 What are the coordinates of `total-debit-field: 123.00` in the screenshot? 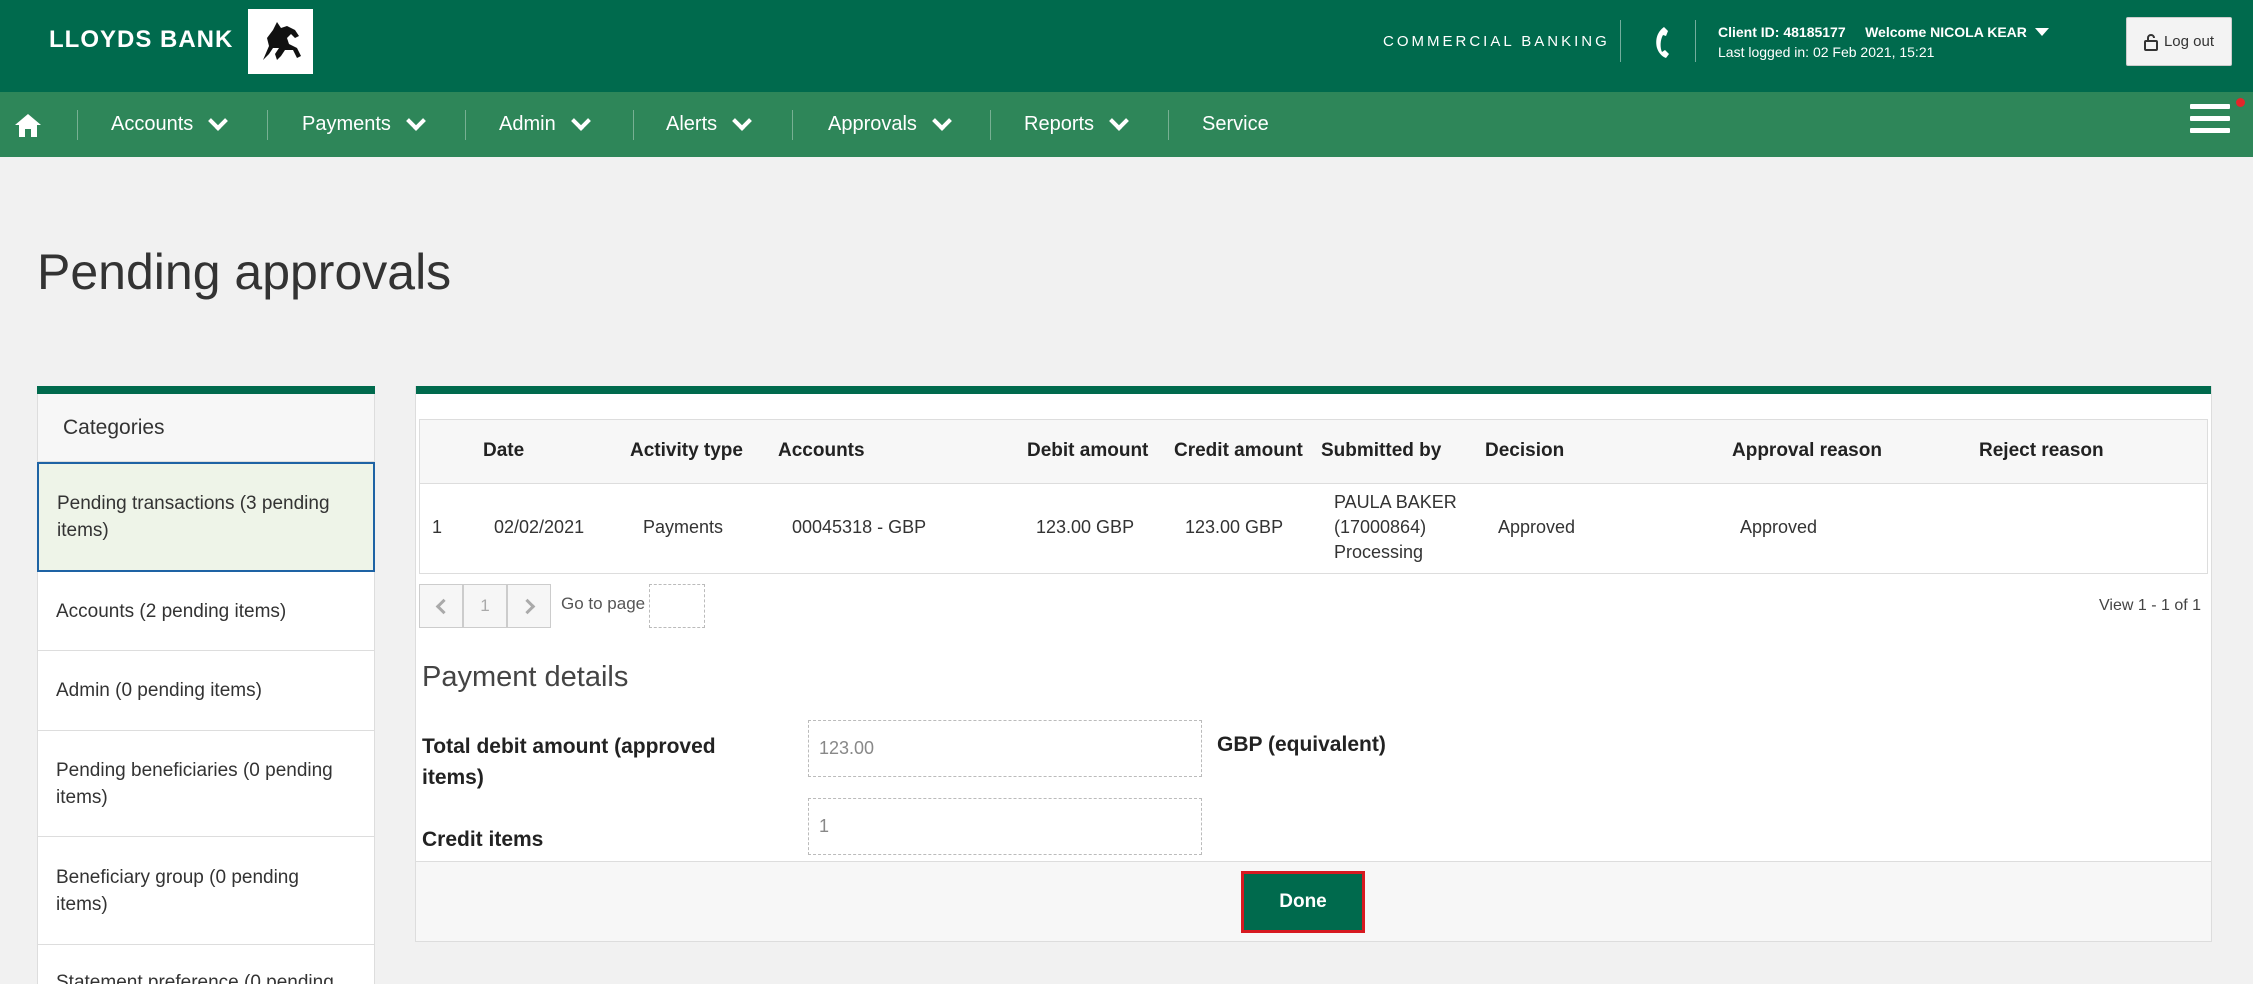 It's located at (1005, 748).